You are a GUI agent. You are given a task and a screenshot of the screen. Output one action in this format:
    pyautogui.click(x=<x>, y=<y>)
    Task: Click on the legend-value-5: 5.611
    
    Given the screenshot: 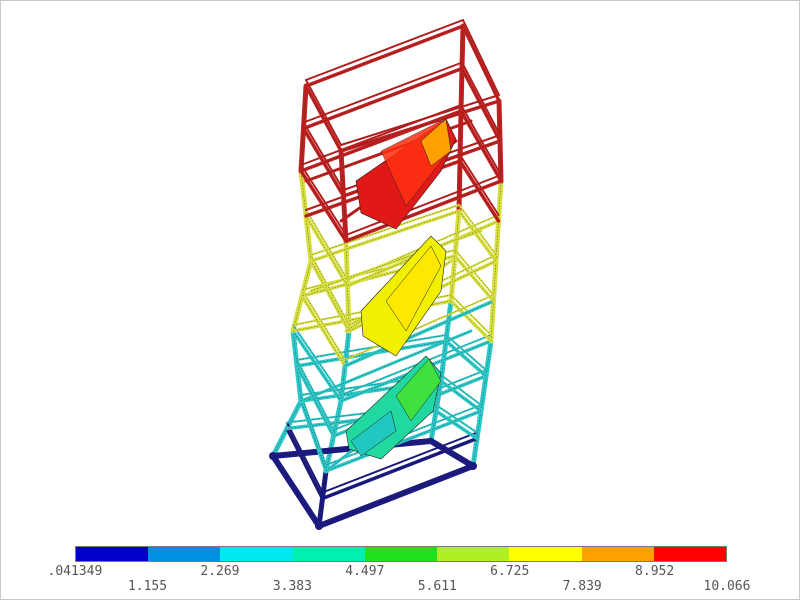 What is the action you would take?
    pyautogui.click(x=437, y=586)
    